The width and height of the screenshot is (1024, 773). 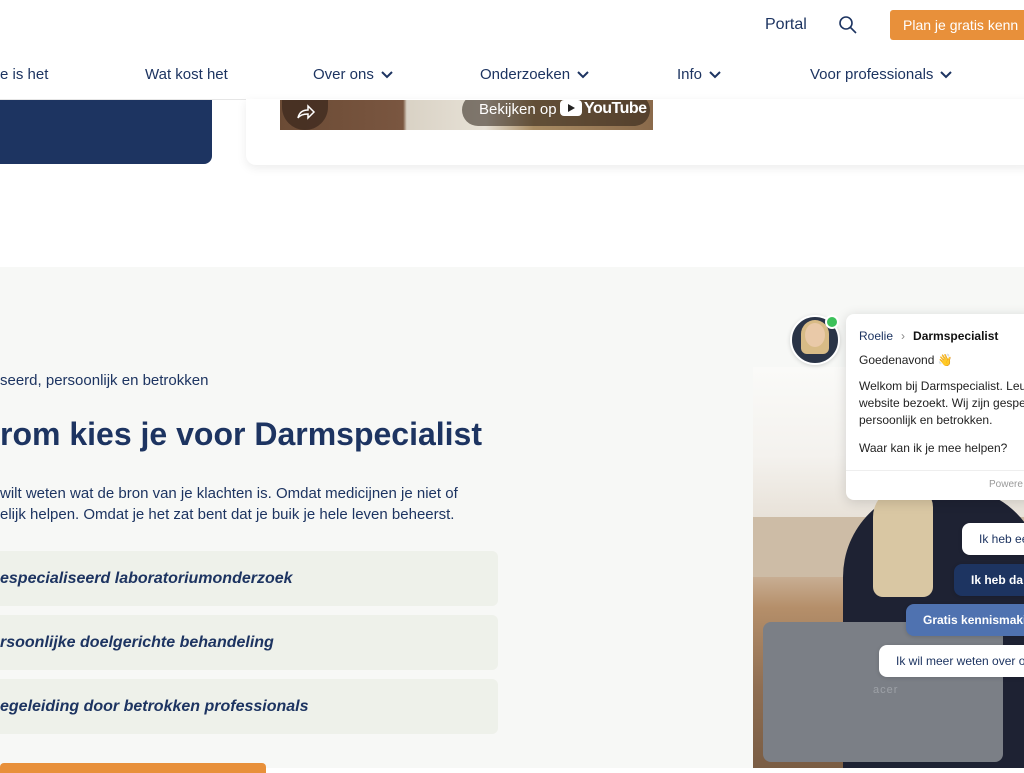 I want to click on youtube-play-icon, so click(x=571, y=108).